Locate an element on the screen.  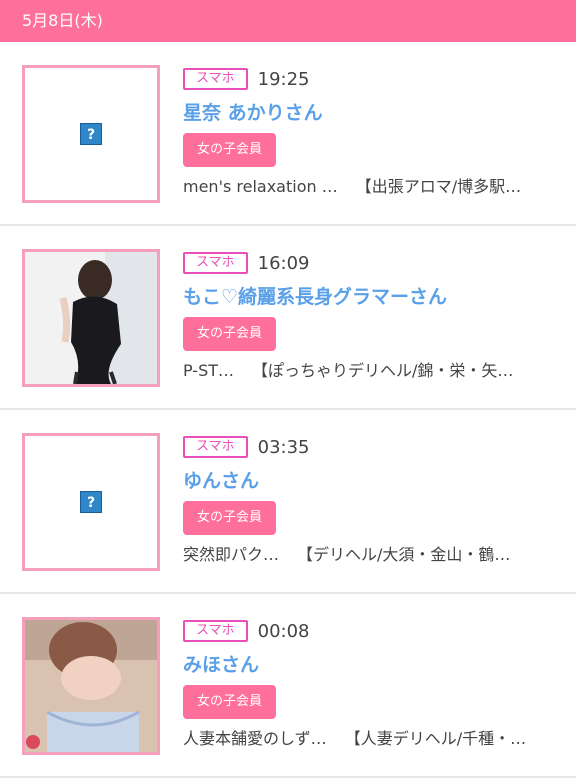
post-time: 03:35 is located at coordinates (283, 447).